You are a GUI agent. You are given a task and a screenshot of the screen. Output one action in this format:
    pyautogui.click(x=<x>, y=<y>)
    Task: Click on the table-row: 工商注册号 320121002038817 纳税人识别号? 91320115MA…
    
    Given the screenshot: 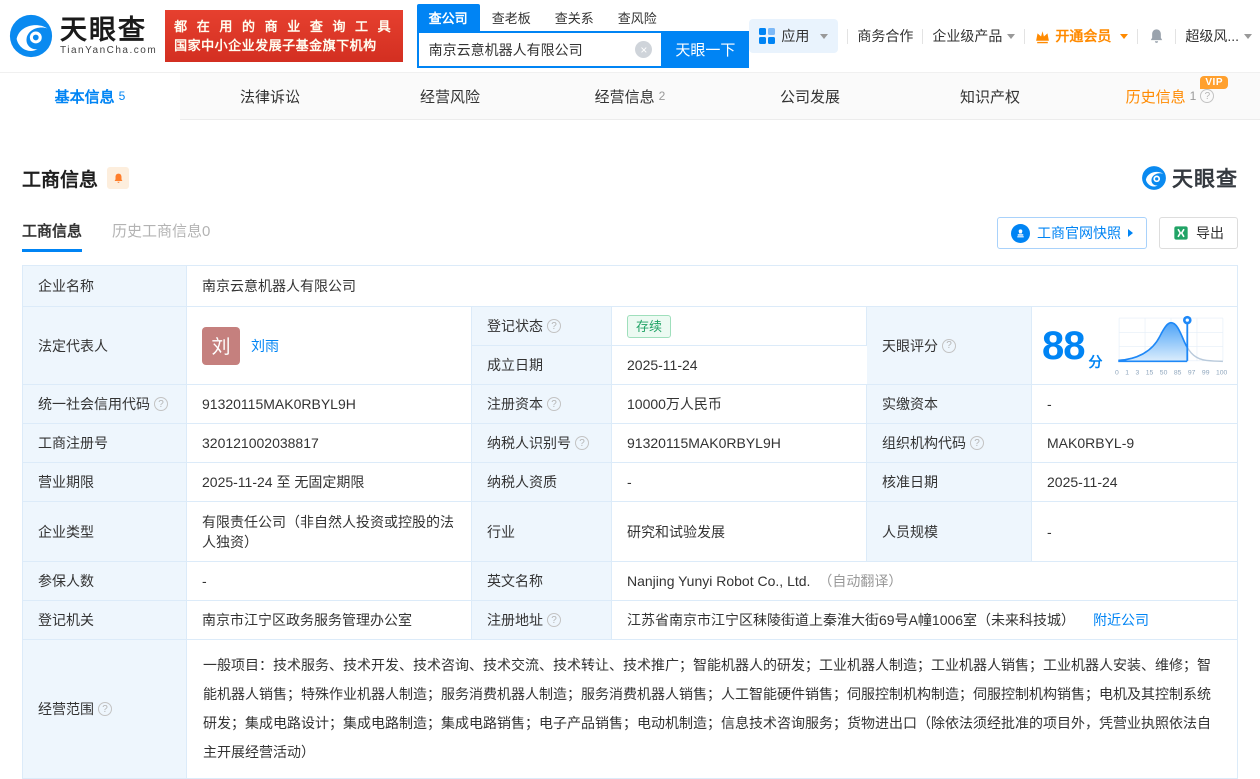 What is the action you would take?
    pyautogui.click(x=630, y=443)
    